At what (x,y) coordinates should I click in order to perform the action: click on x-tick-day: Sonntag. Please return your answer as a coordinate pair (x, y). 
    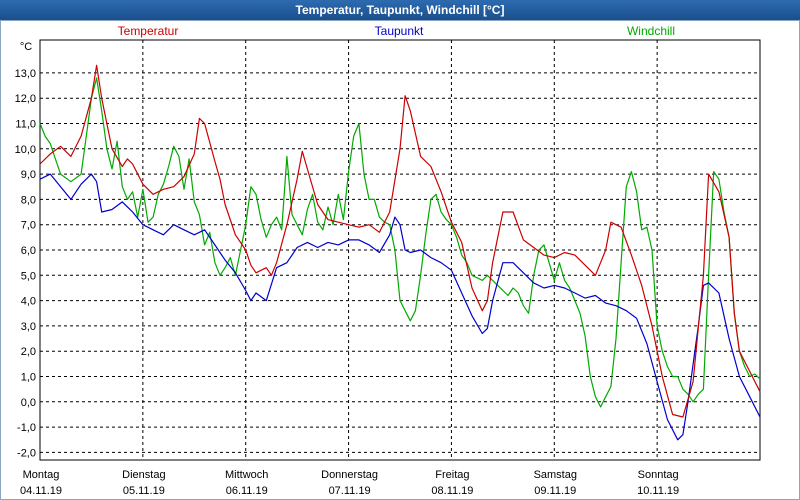
    Looking at the image, I should click on (658, 475).